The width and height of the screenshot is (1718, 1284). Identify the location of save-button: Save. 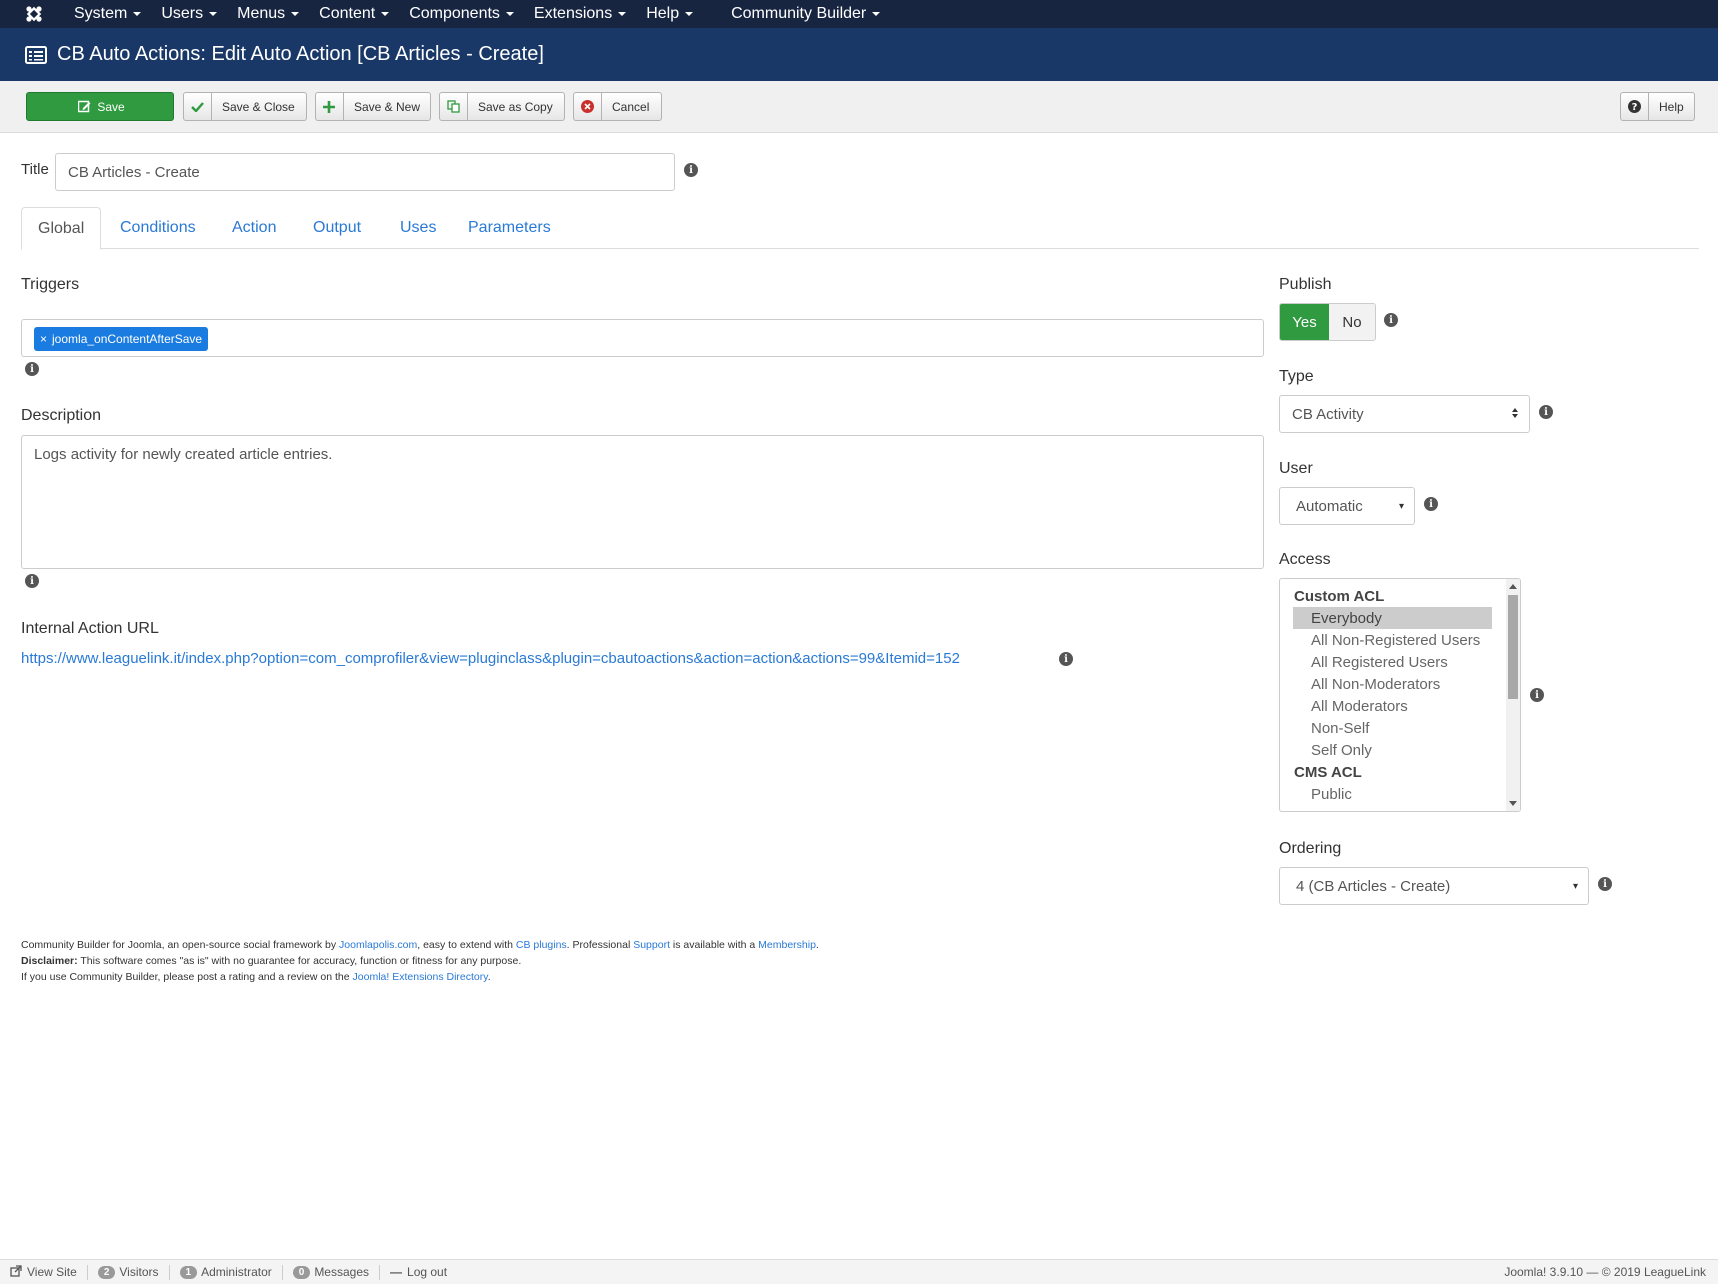
(100, 106).